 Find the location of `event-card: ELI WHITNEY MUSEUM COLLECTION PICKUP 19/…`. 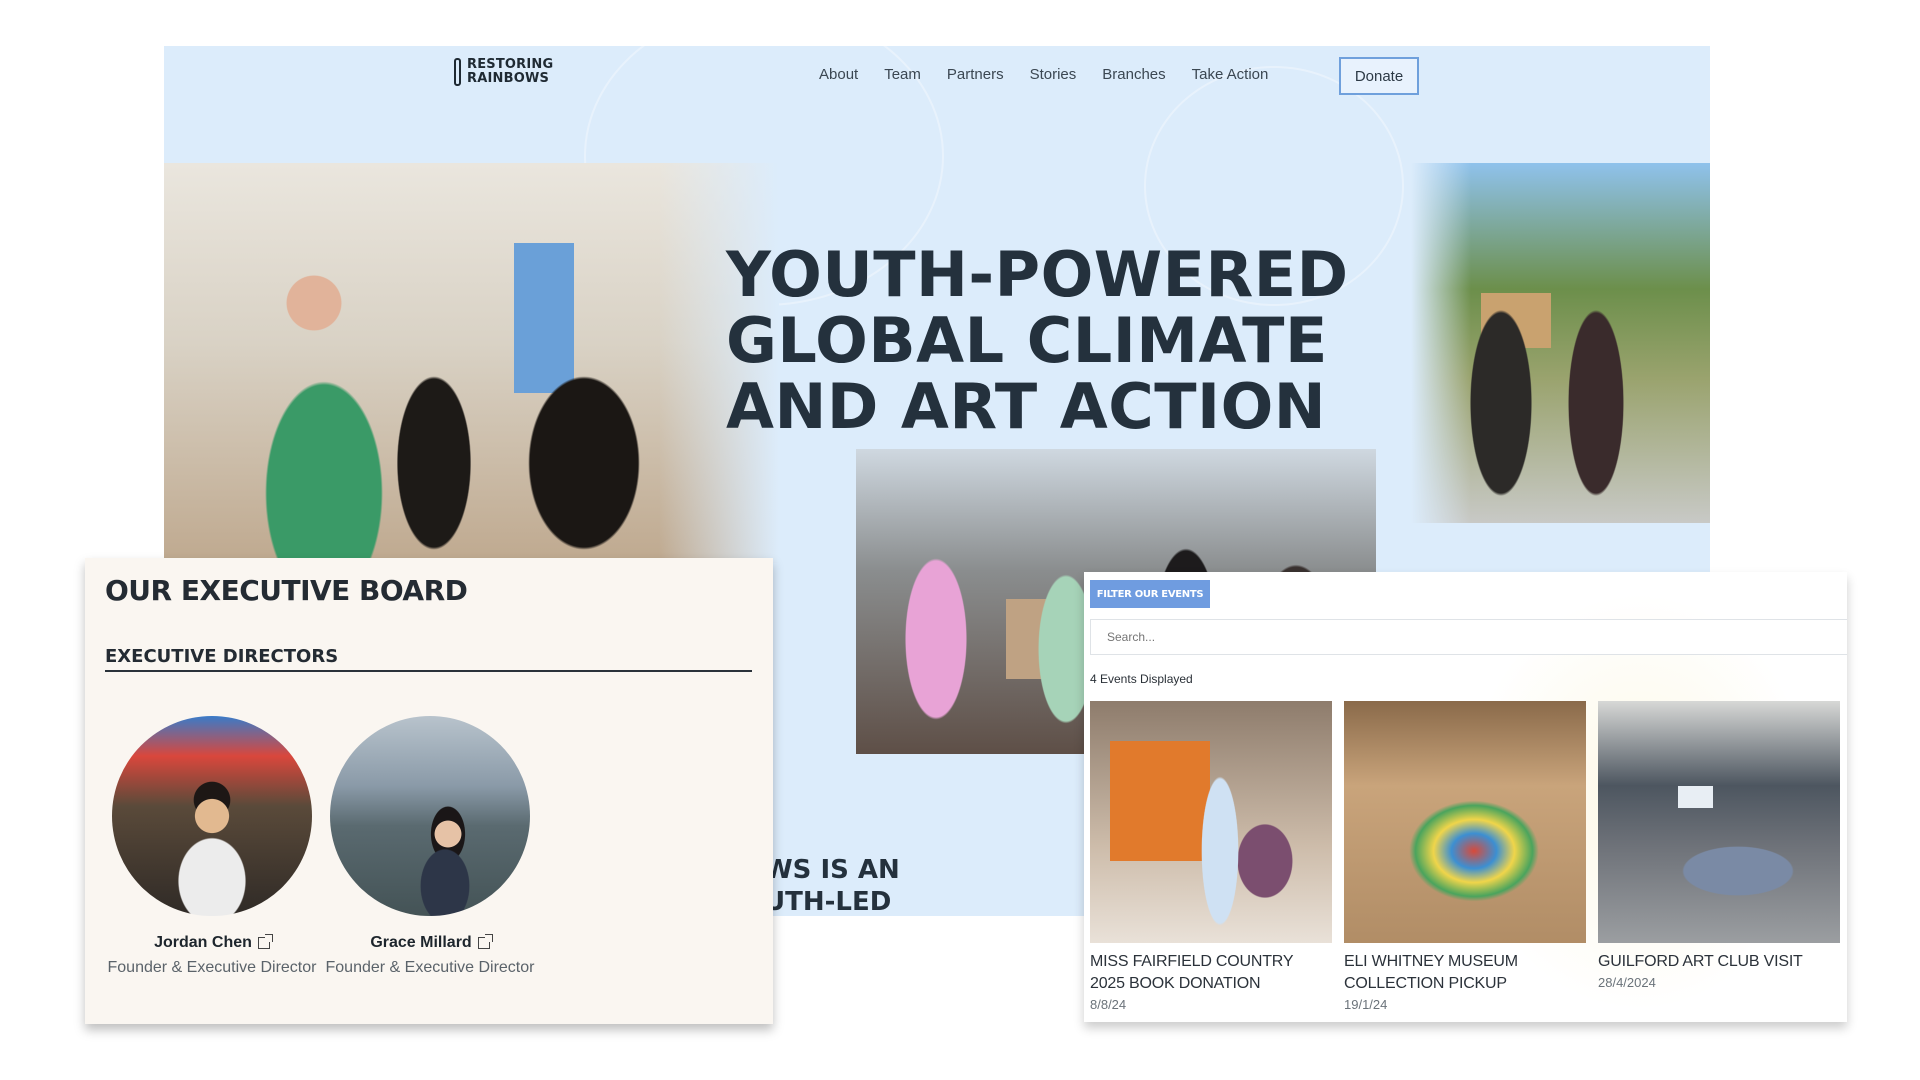

event-card: ELI WHITNEY MUSEUM COLLECTION PICKUP 19/… is located at coordinates (1465, 856).